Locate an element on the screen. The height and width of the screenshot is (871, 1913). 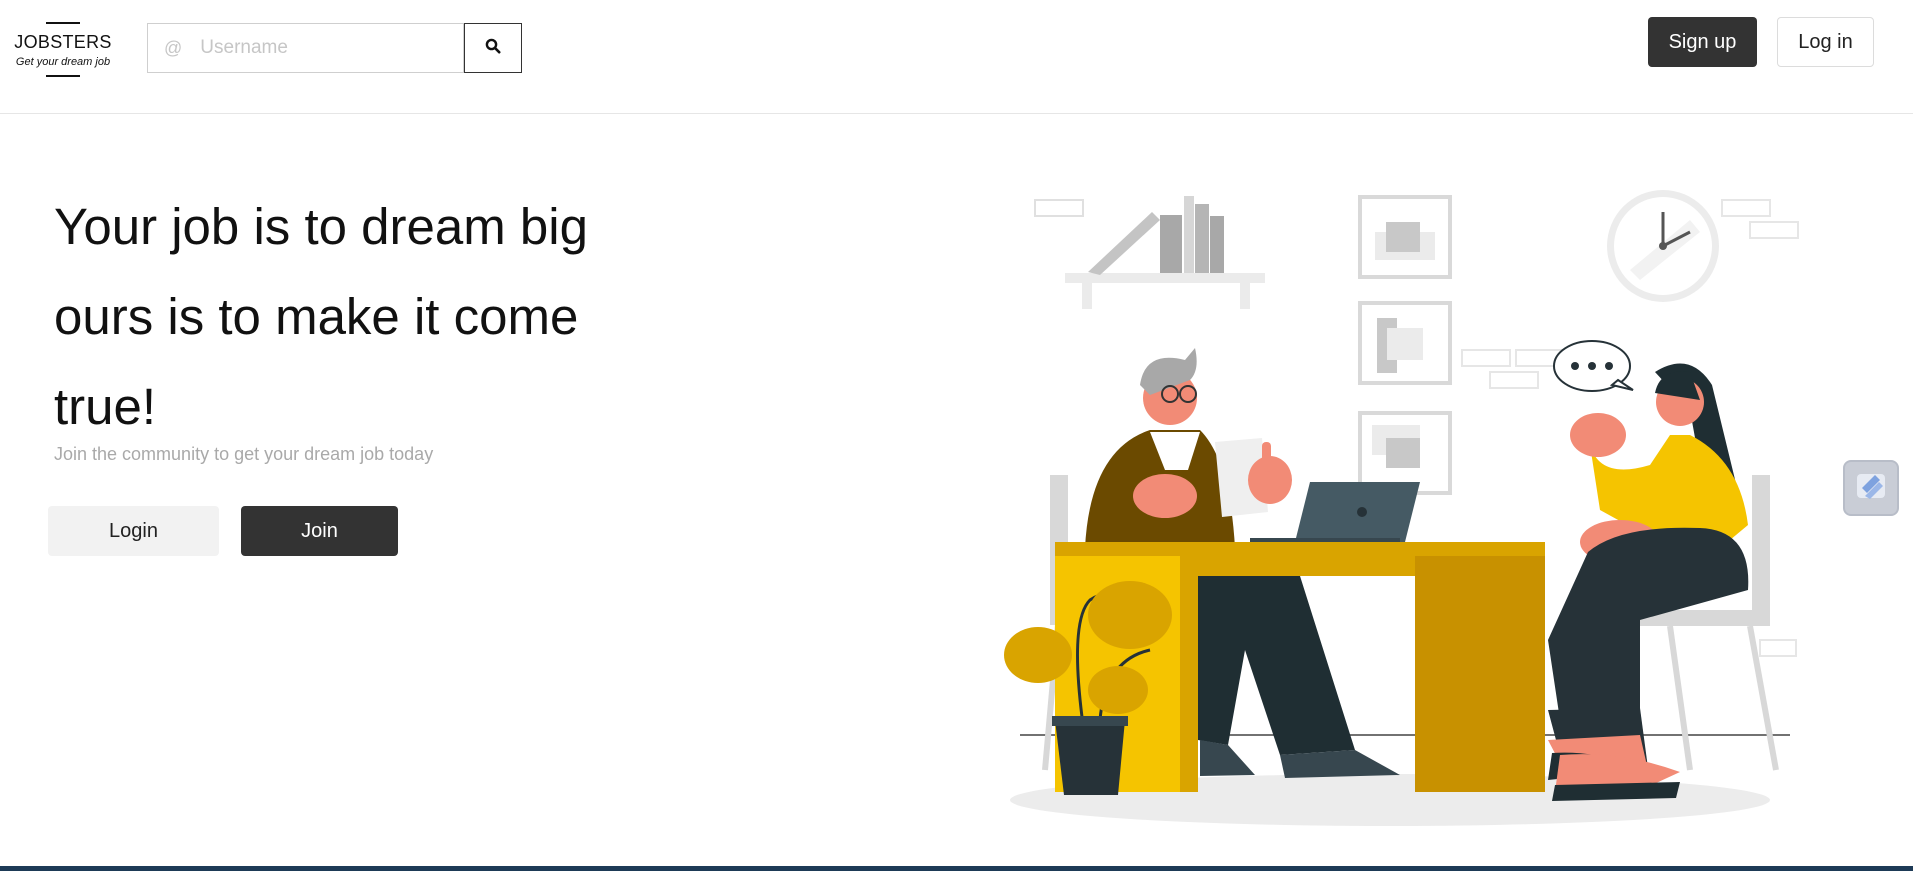
wall-frames is located at coordinates (1405, 345).